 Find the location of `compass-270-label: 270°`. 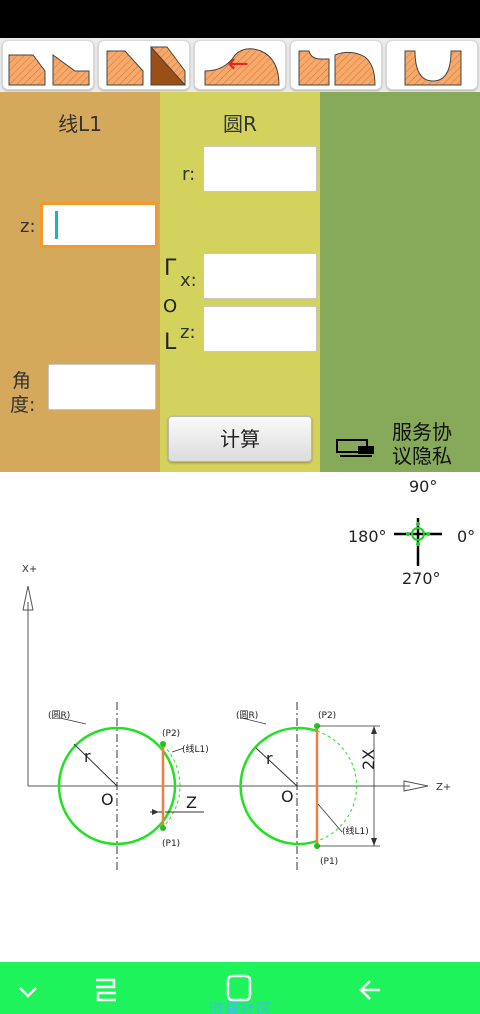

compass-270-label: 270° is located at coordinates (421, 578).